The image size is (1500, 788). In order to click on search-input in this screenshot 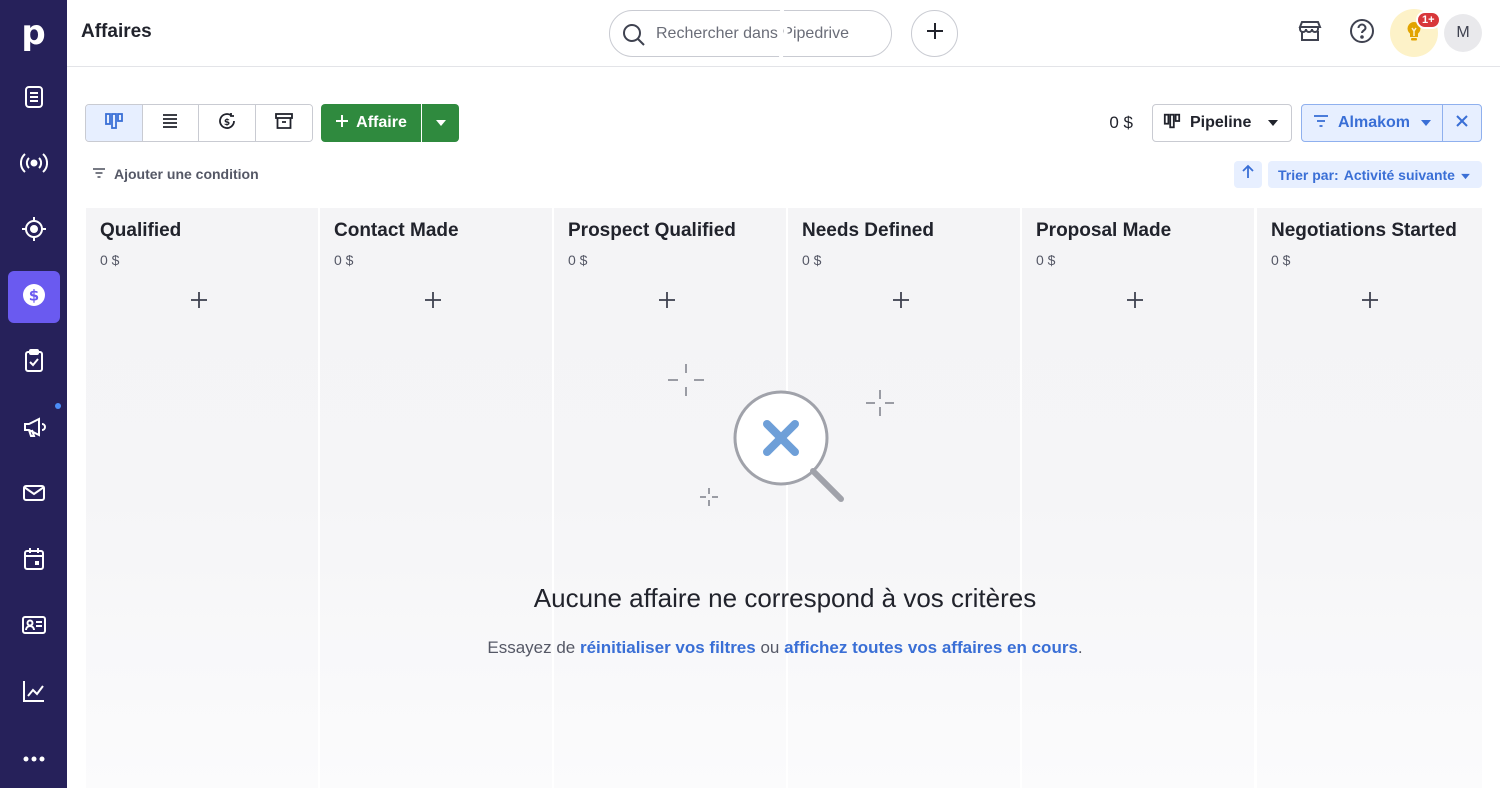, I will do `click(753, 34)`.